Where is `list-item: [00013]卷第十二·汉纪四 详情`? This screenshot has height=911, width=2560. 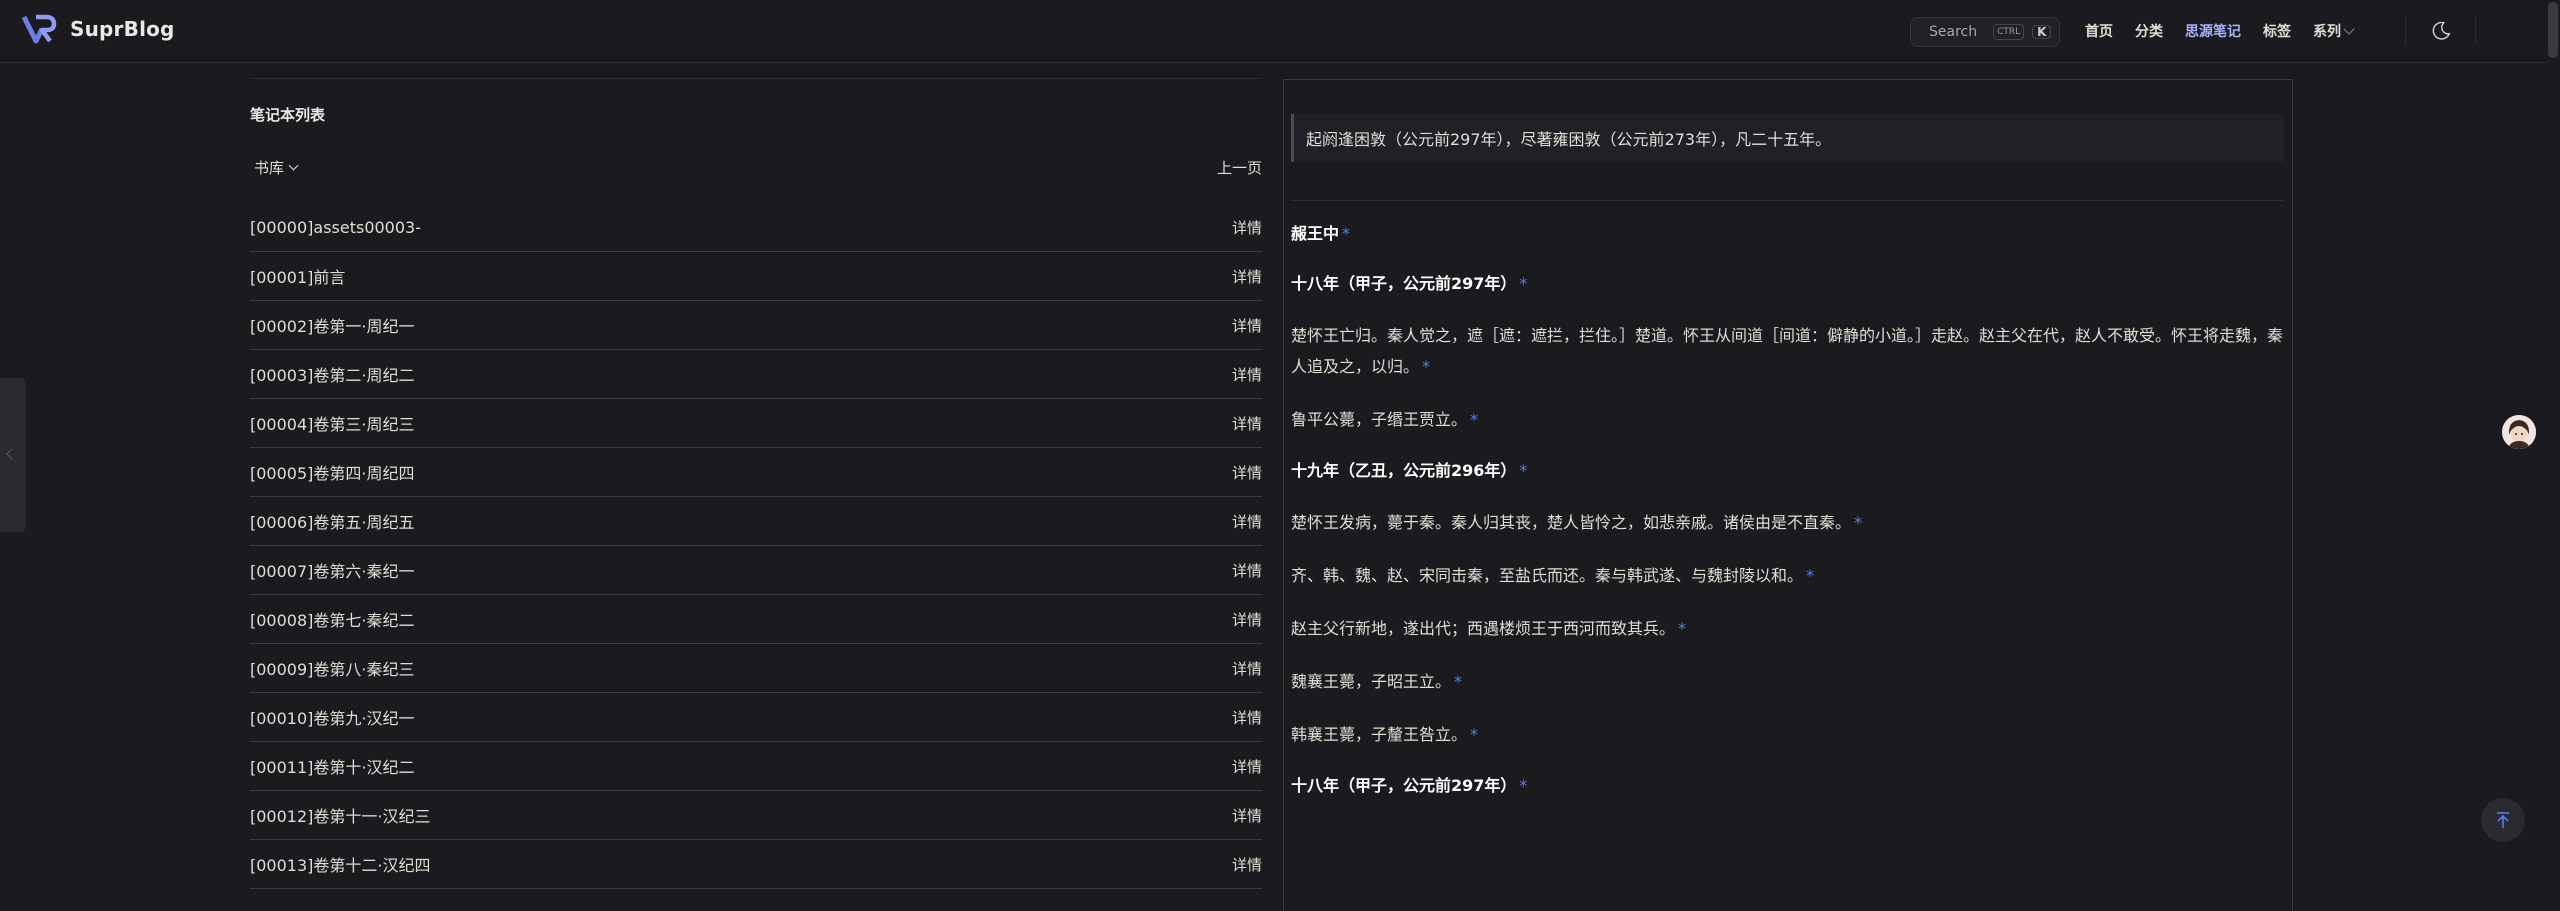 list-item: [00013]卷第十二·汉纪四 详情 is located at coordinates (756, 864).